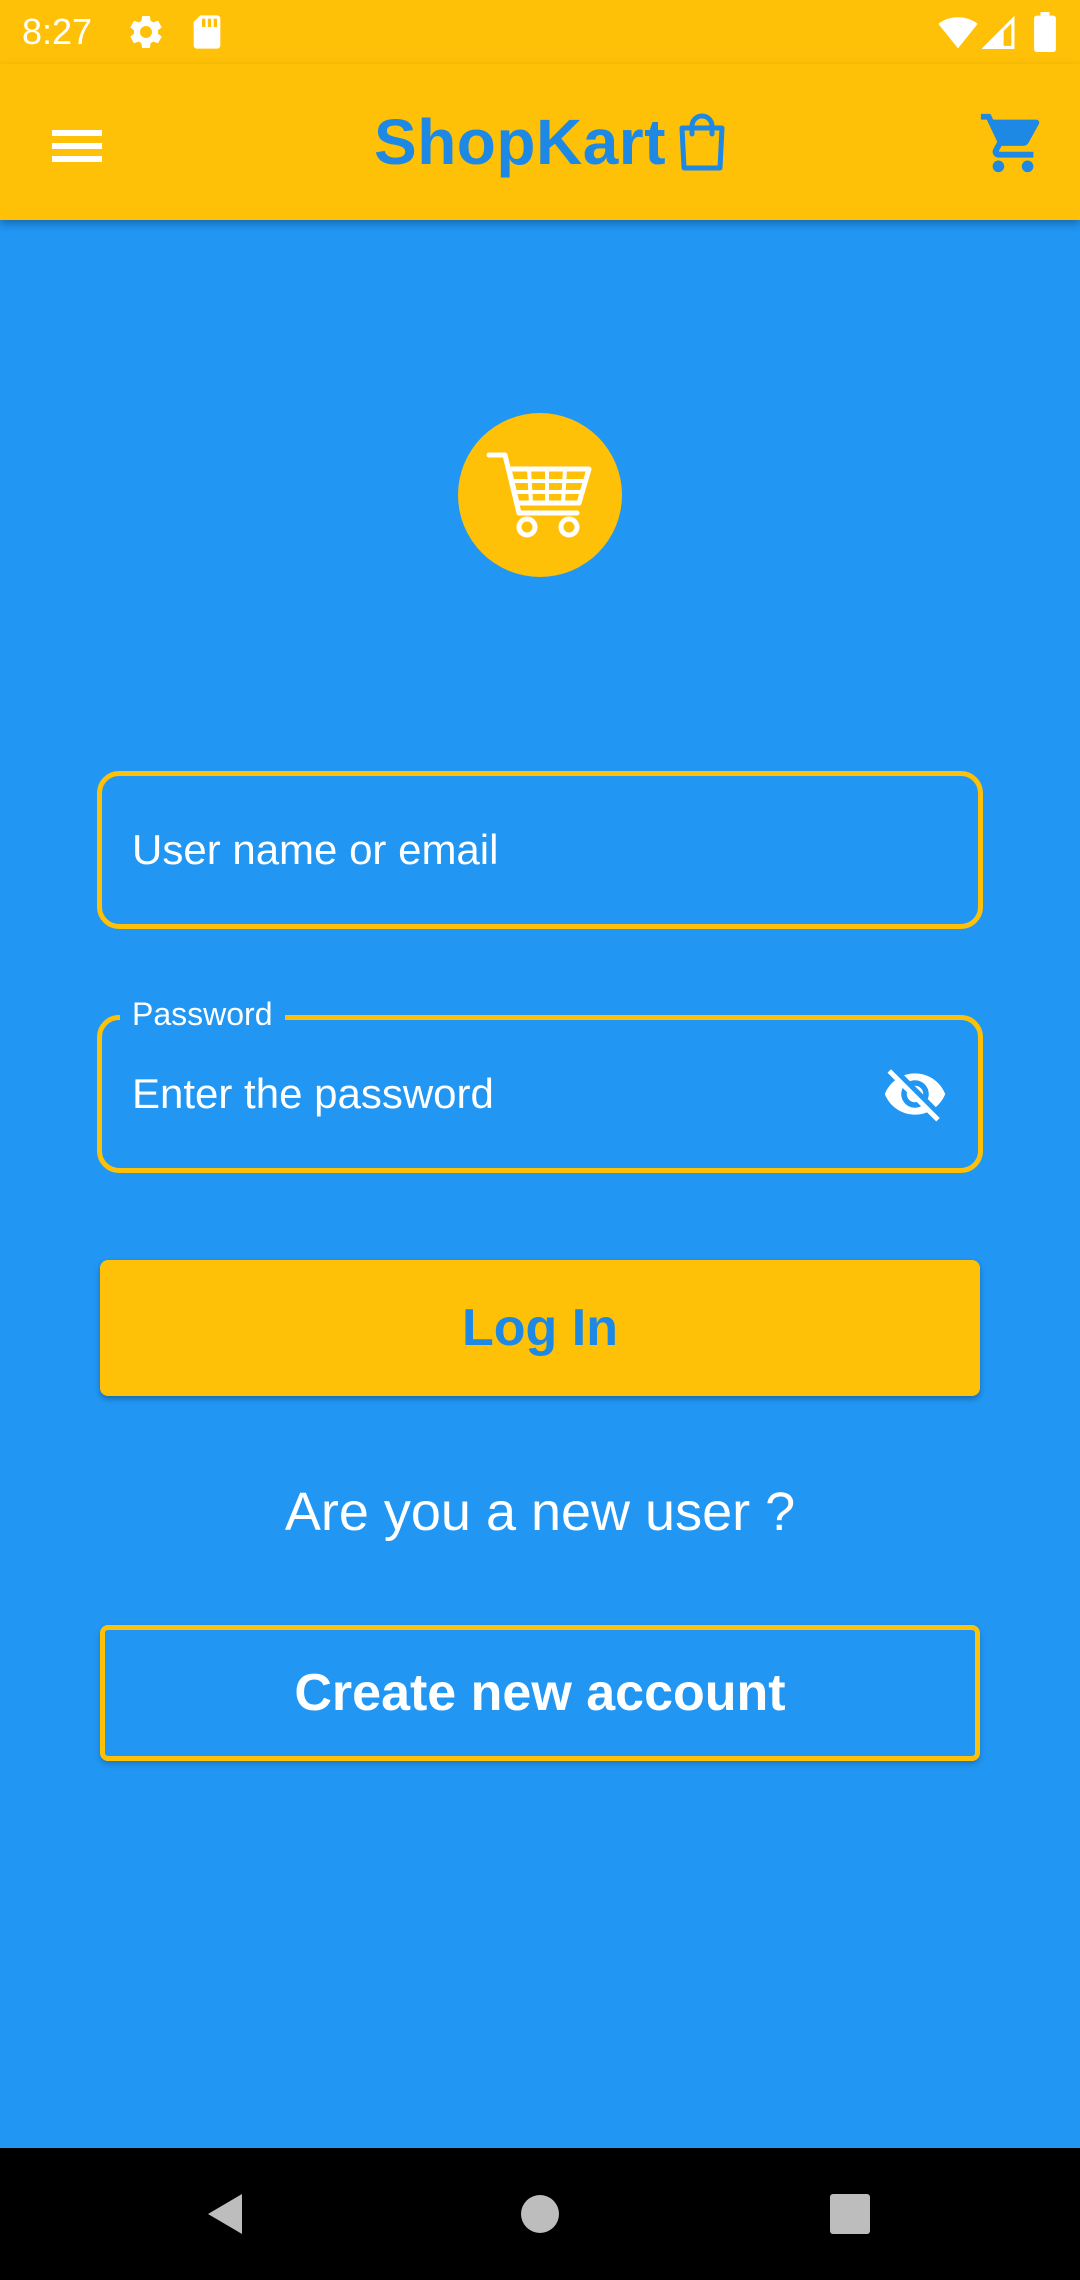  I want to click on cell-signal-icon, so click(998, 34).